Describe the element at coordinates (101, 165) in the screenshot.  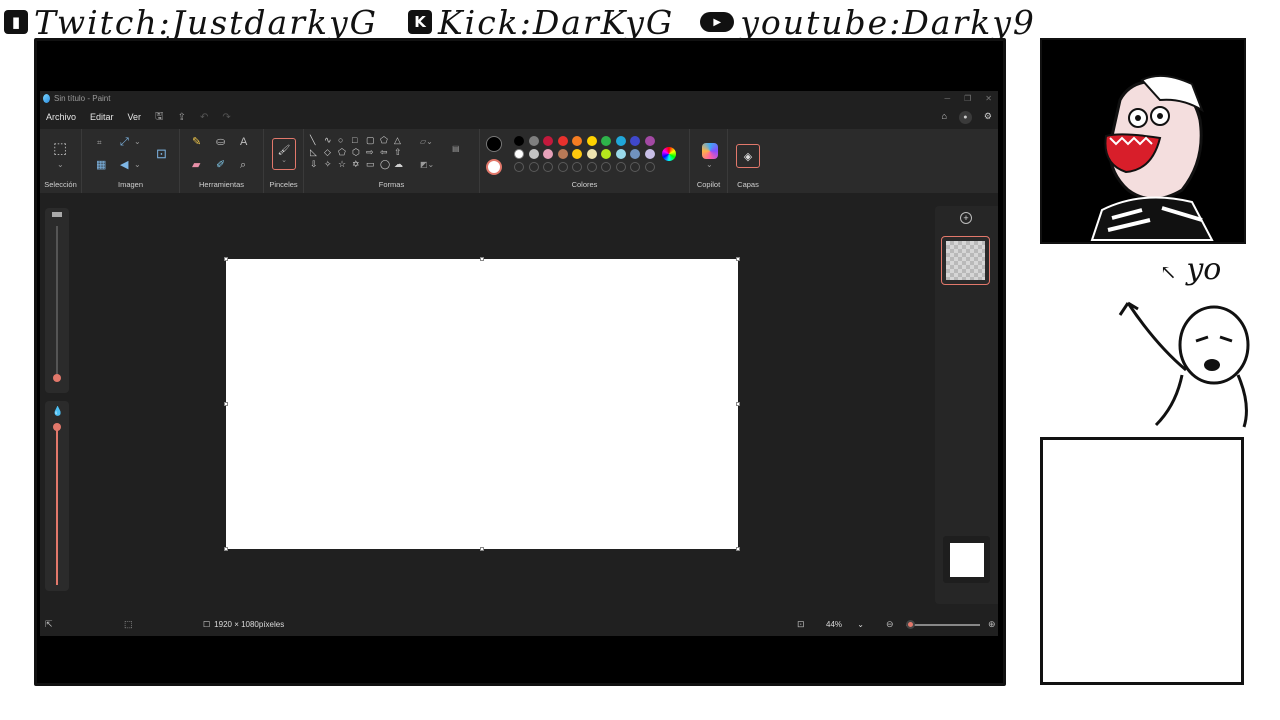
I see `image-select-icon: ▦` at that location.